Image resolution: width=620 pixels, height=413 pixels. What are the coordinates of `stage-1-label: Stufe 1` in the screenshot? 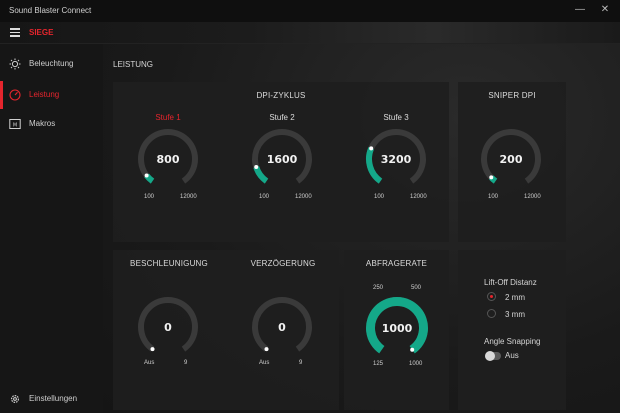 It's located at (168, 117).